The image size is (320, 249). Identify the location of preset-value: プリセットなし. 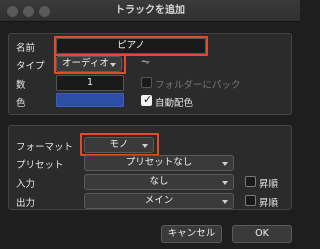
(159, 162).